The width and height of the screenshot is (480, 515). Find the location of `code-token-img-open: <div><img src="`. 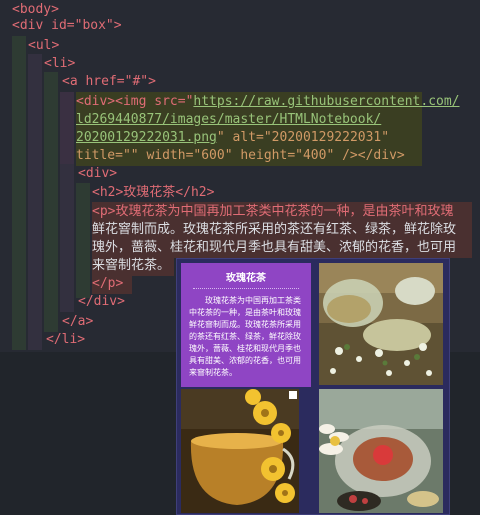

code-token-img-open: <div><img src=" is located at coordinates (135, 101).